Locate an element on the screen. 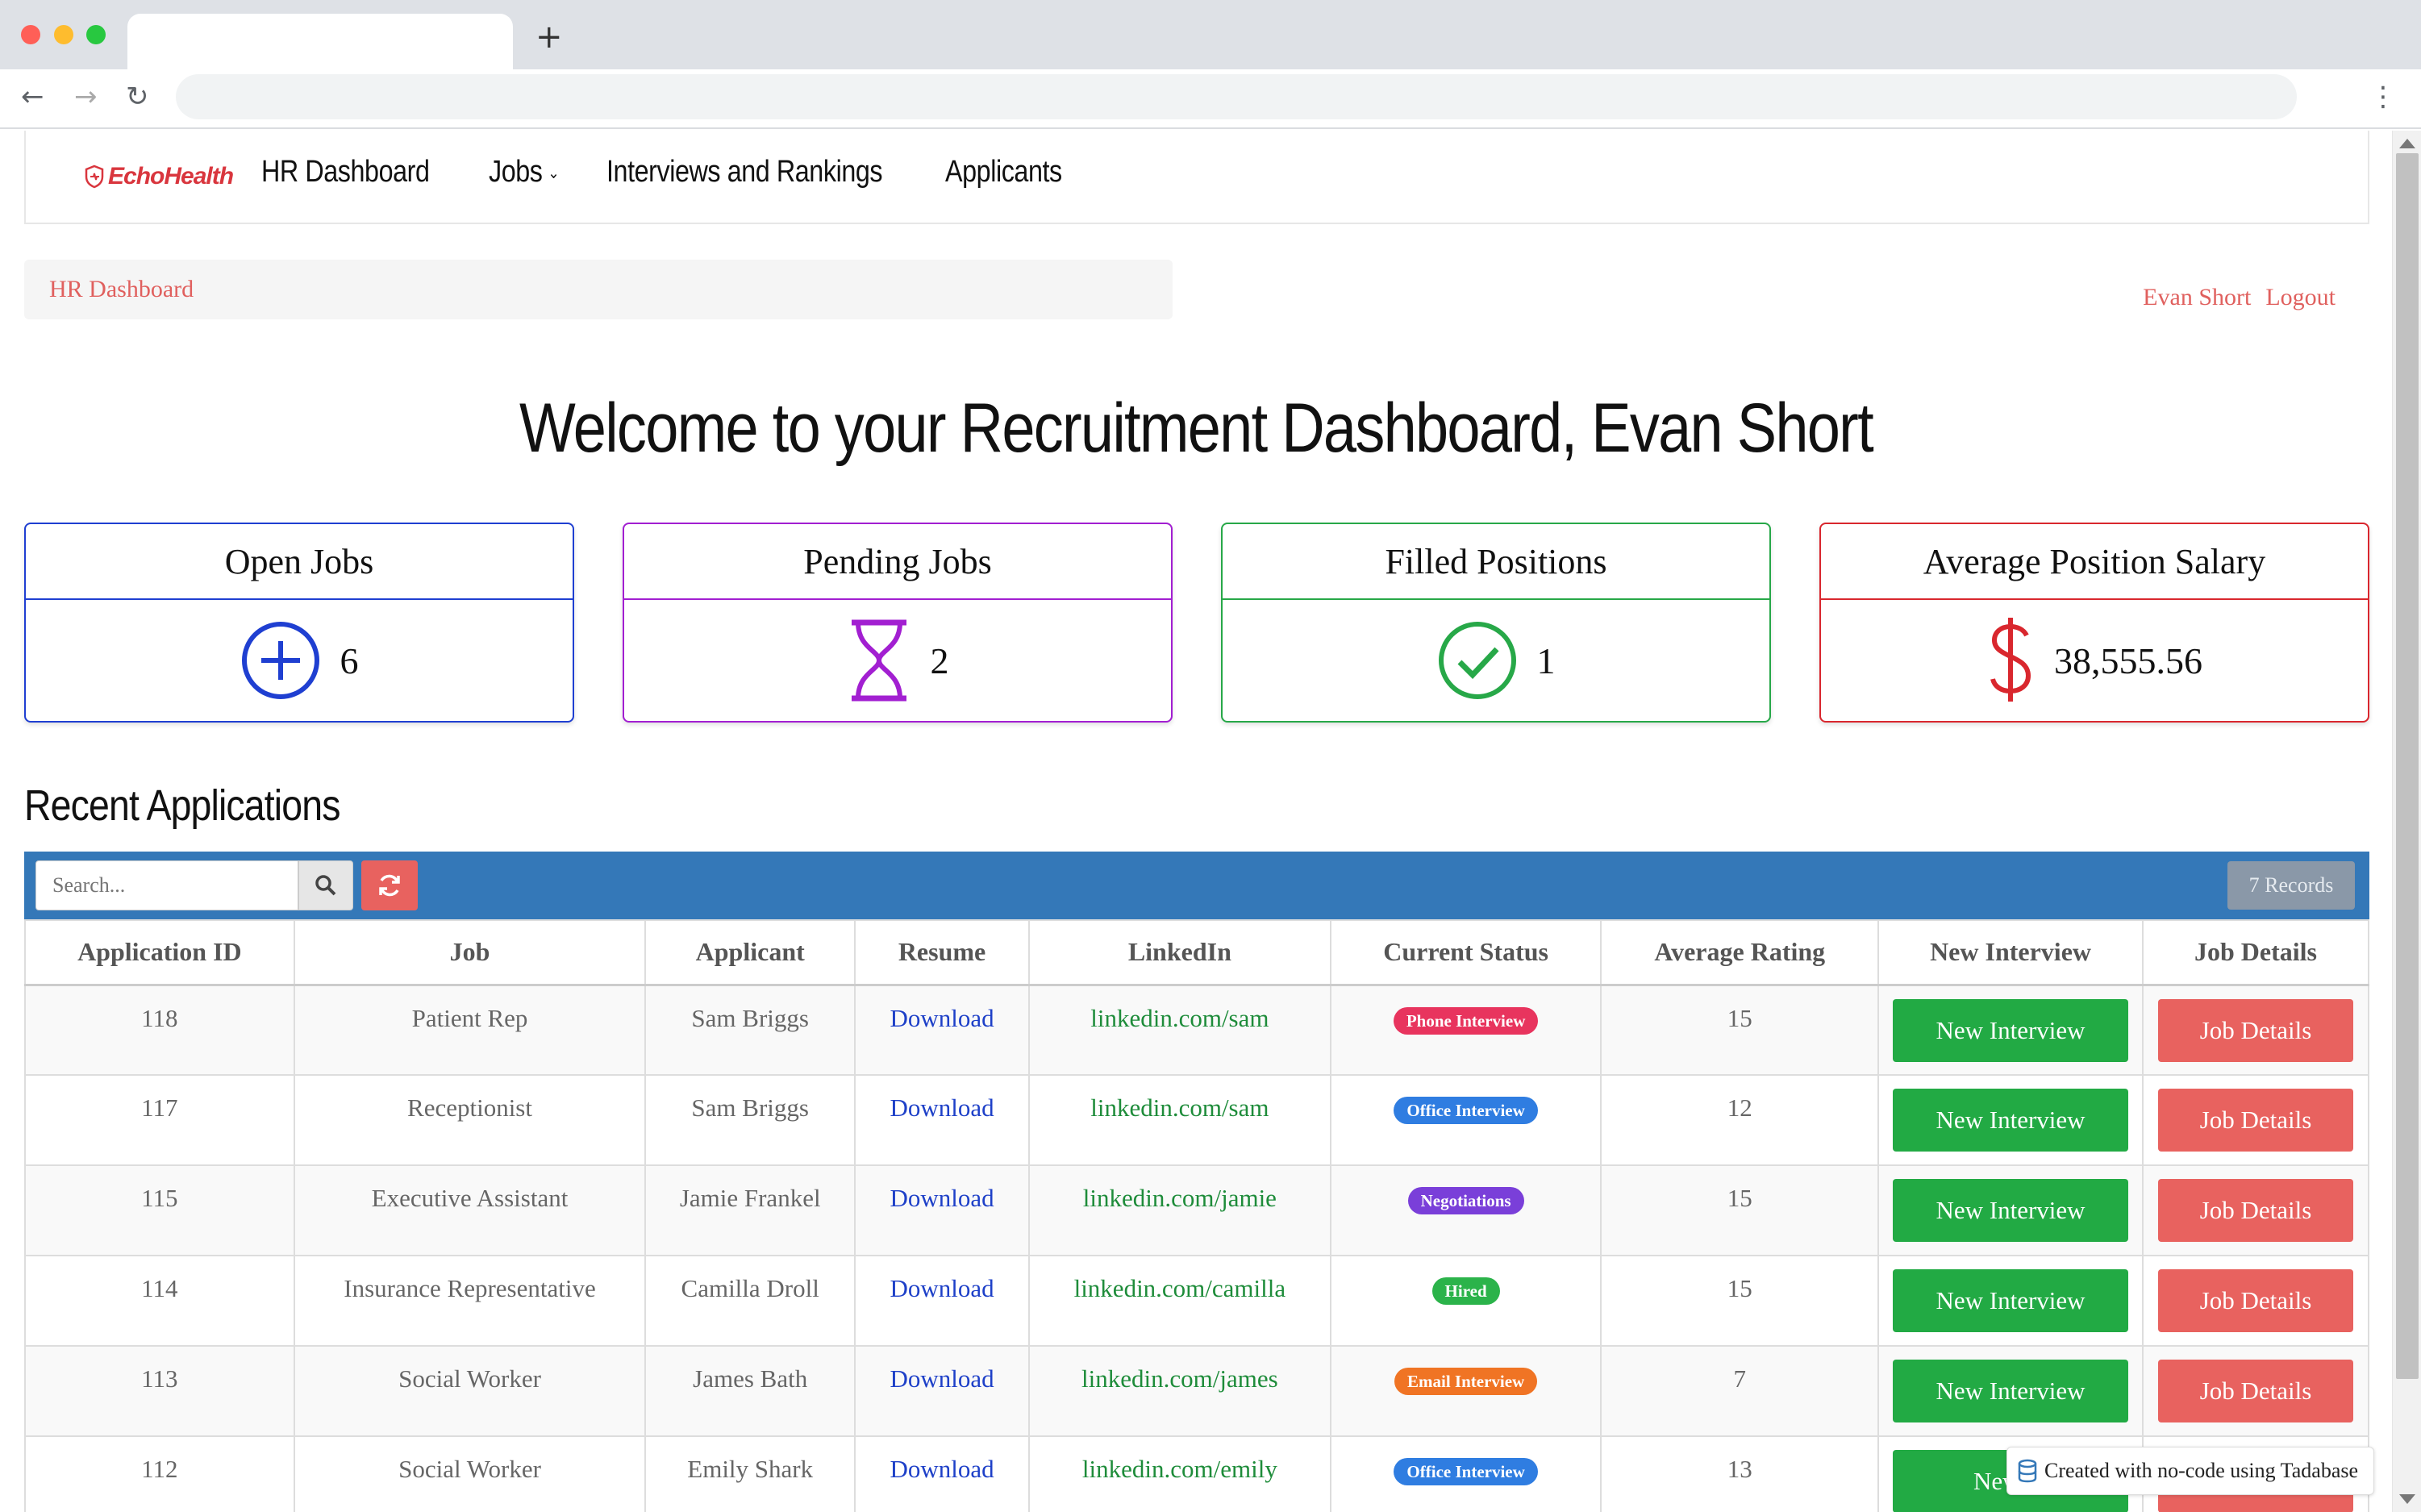 This screenshot has height=1512, width=2421. forward-button: → is located at coordinates (86, 97).